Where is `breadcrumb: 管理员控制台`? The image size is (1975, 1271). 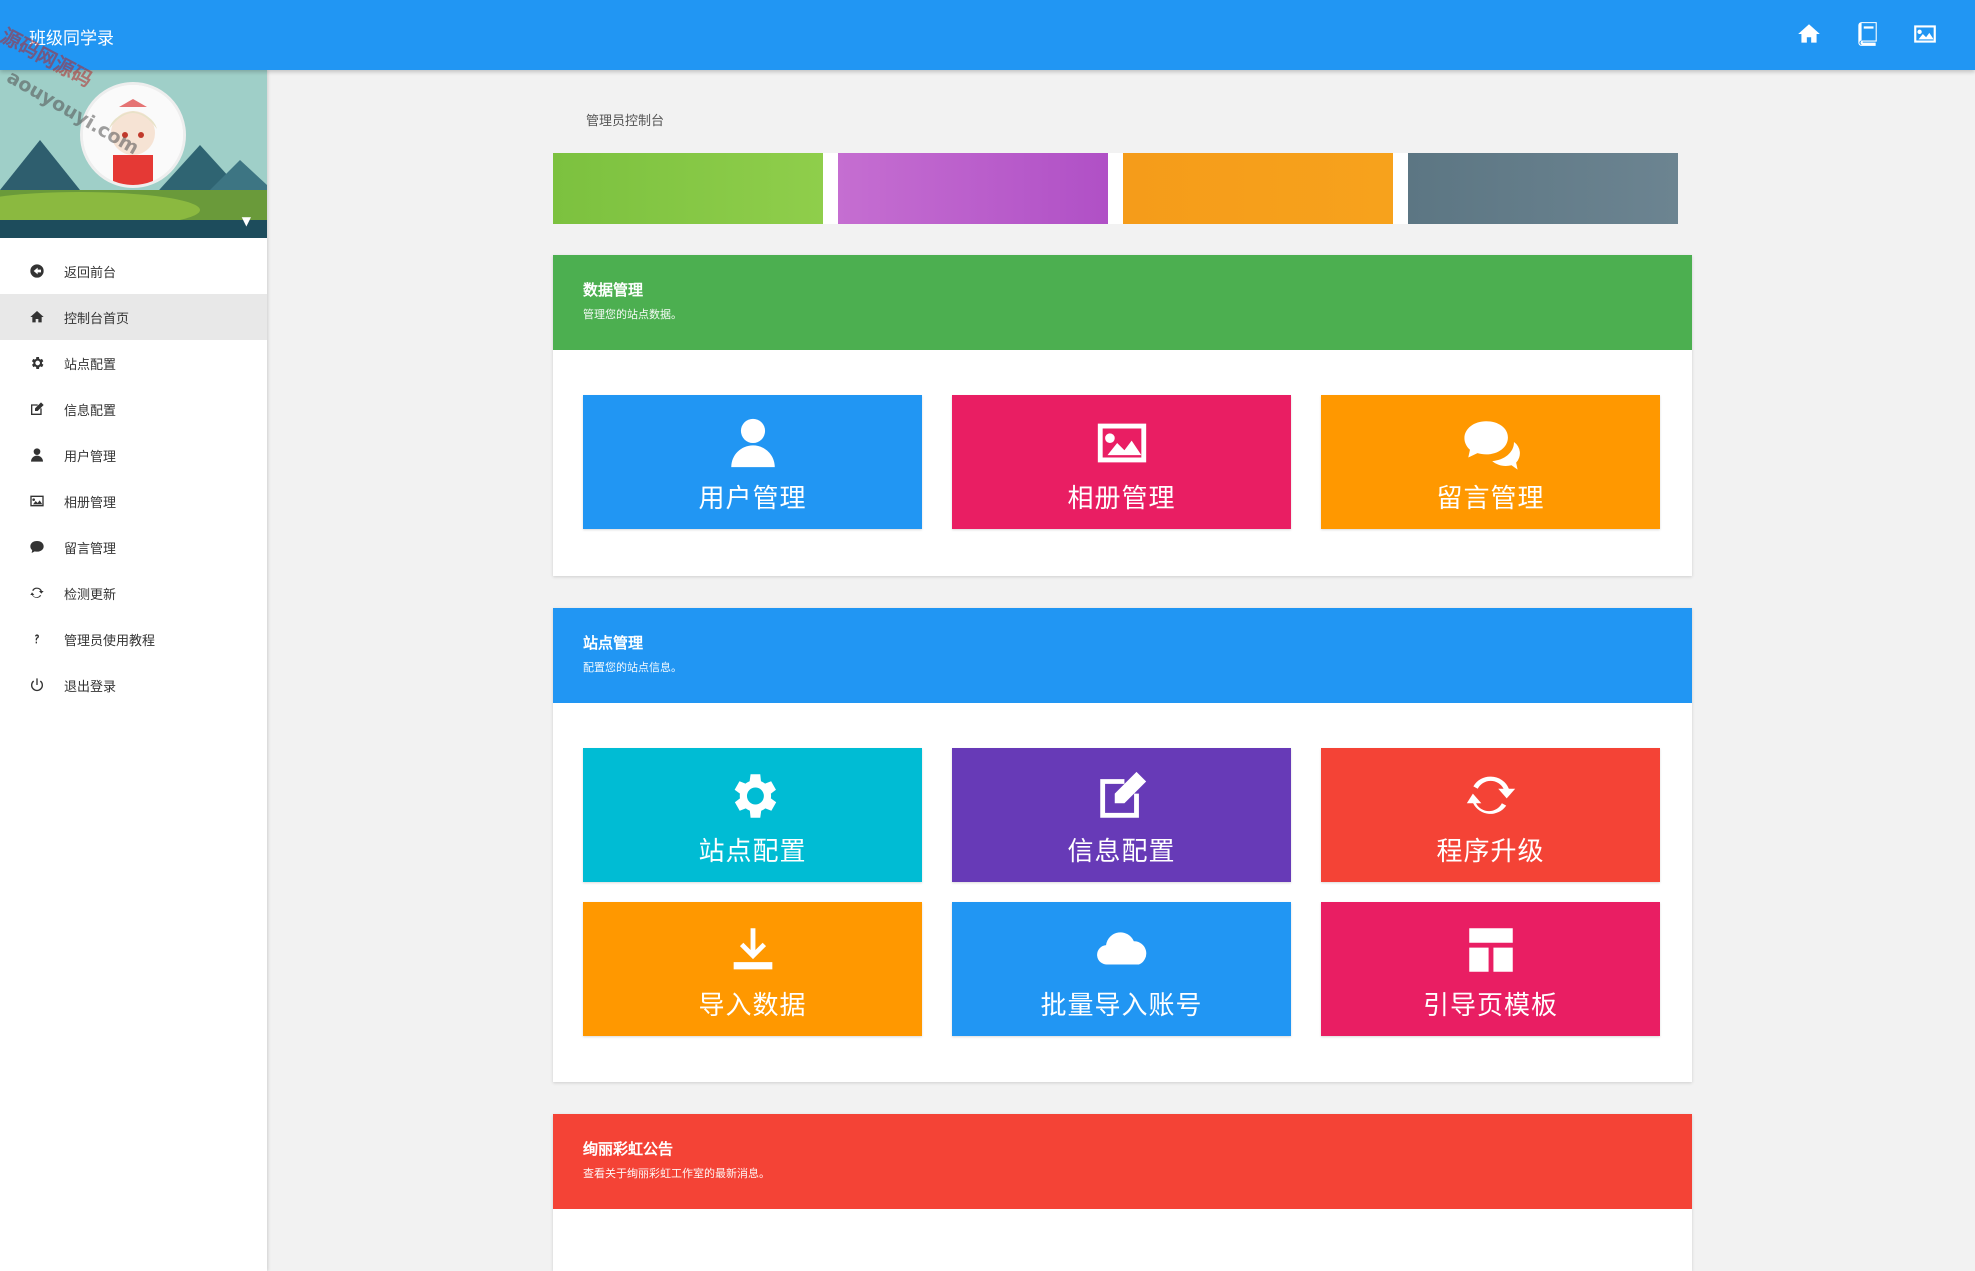 breadcrumb: 管理员控制台 is located at coordinates (625, 121).